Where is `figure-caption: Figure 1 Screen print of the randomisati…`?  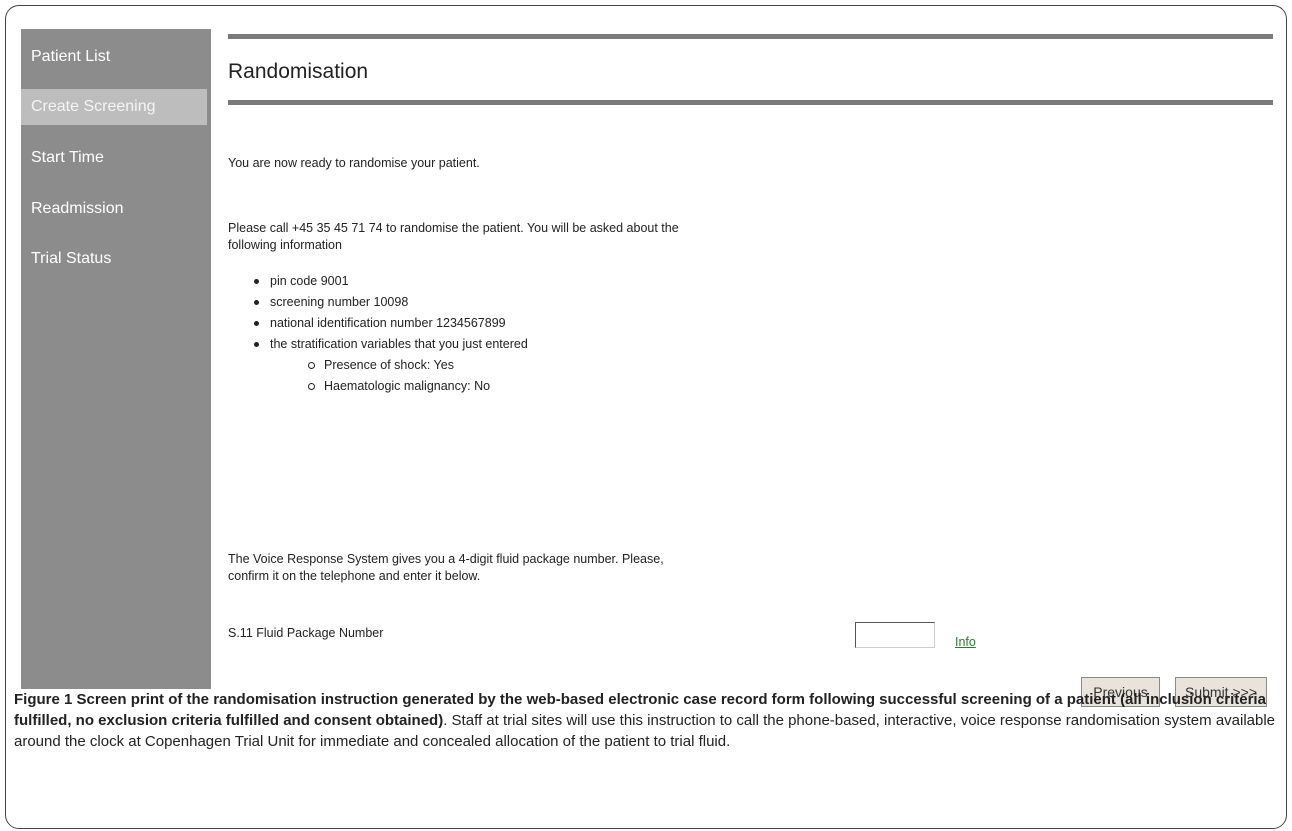 figure-caption: Figure 1 Screen print of the randomisati… is located at coordinates (645, 720).